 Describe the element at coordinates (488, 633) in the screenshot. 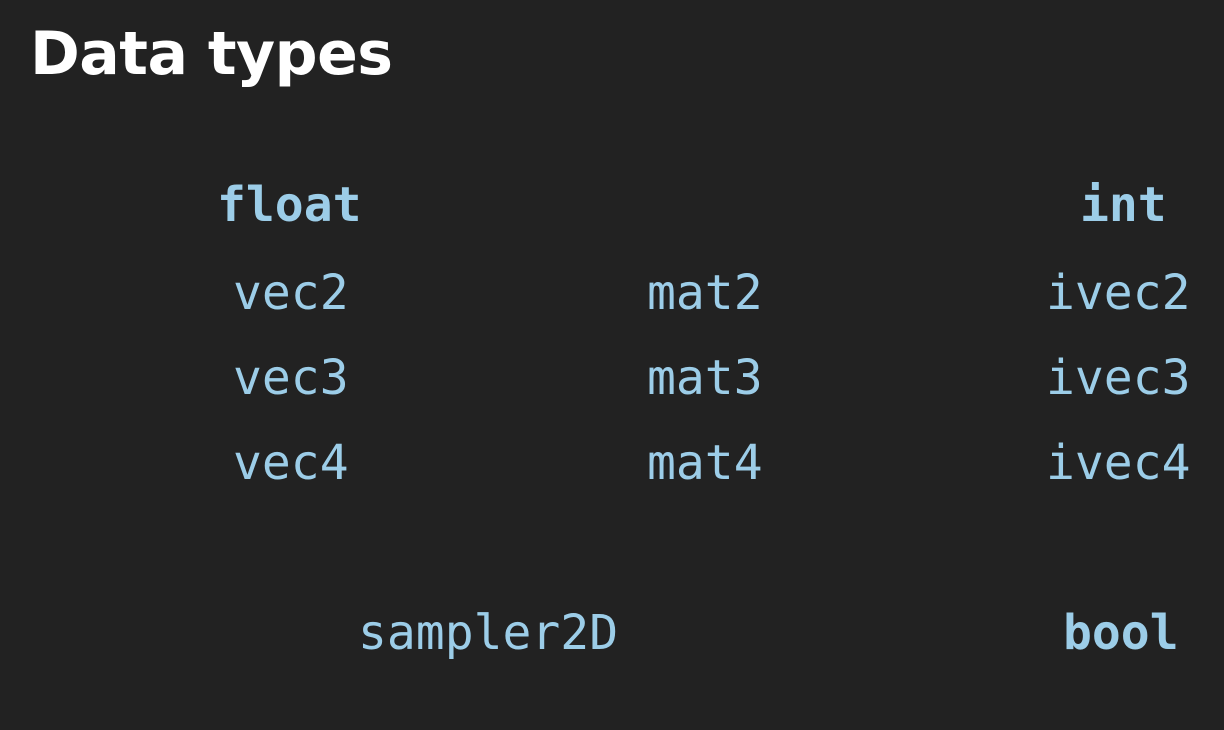

I see `type-sampler2d: sampler2D` at that location.